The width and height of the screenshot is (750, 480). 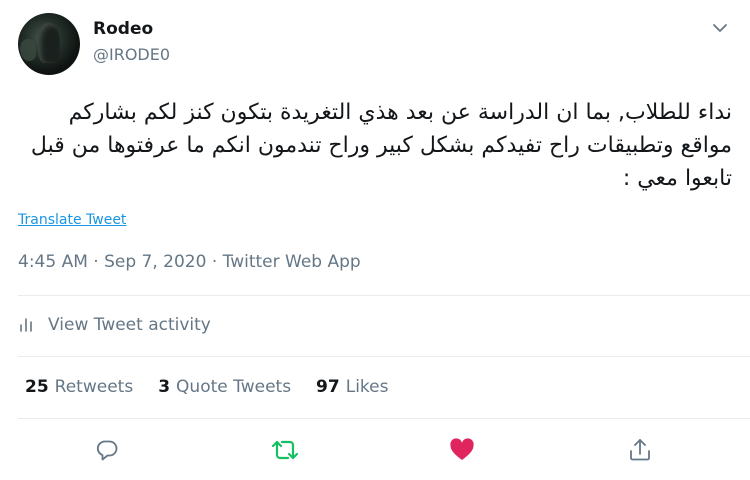 I want to click on retweets-label: Retweets, so click(x=94, y=387).